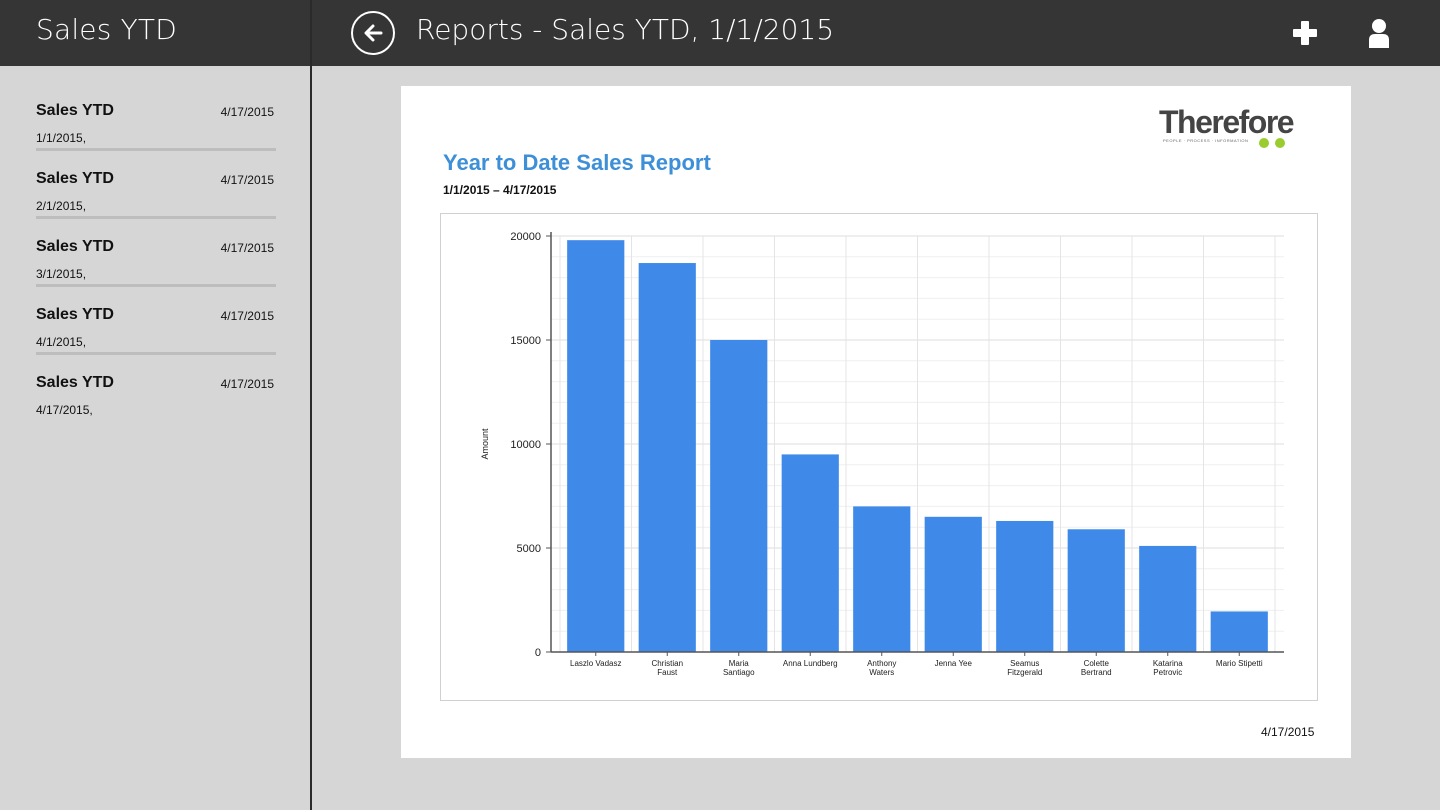 The width and height of the screenshot is (1440, 810). Describe the element at coordinates (156, 246) in the screenshot. I see `list-item: Sales YTD 4/17/2015 3/1/2015,` at that location.